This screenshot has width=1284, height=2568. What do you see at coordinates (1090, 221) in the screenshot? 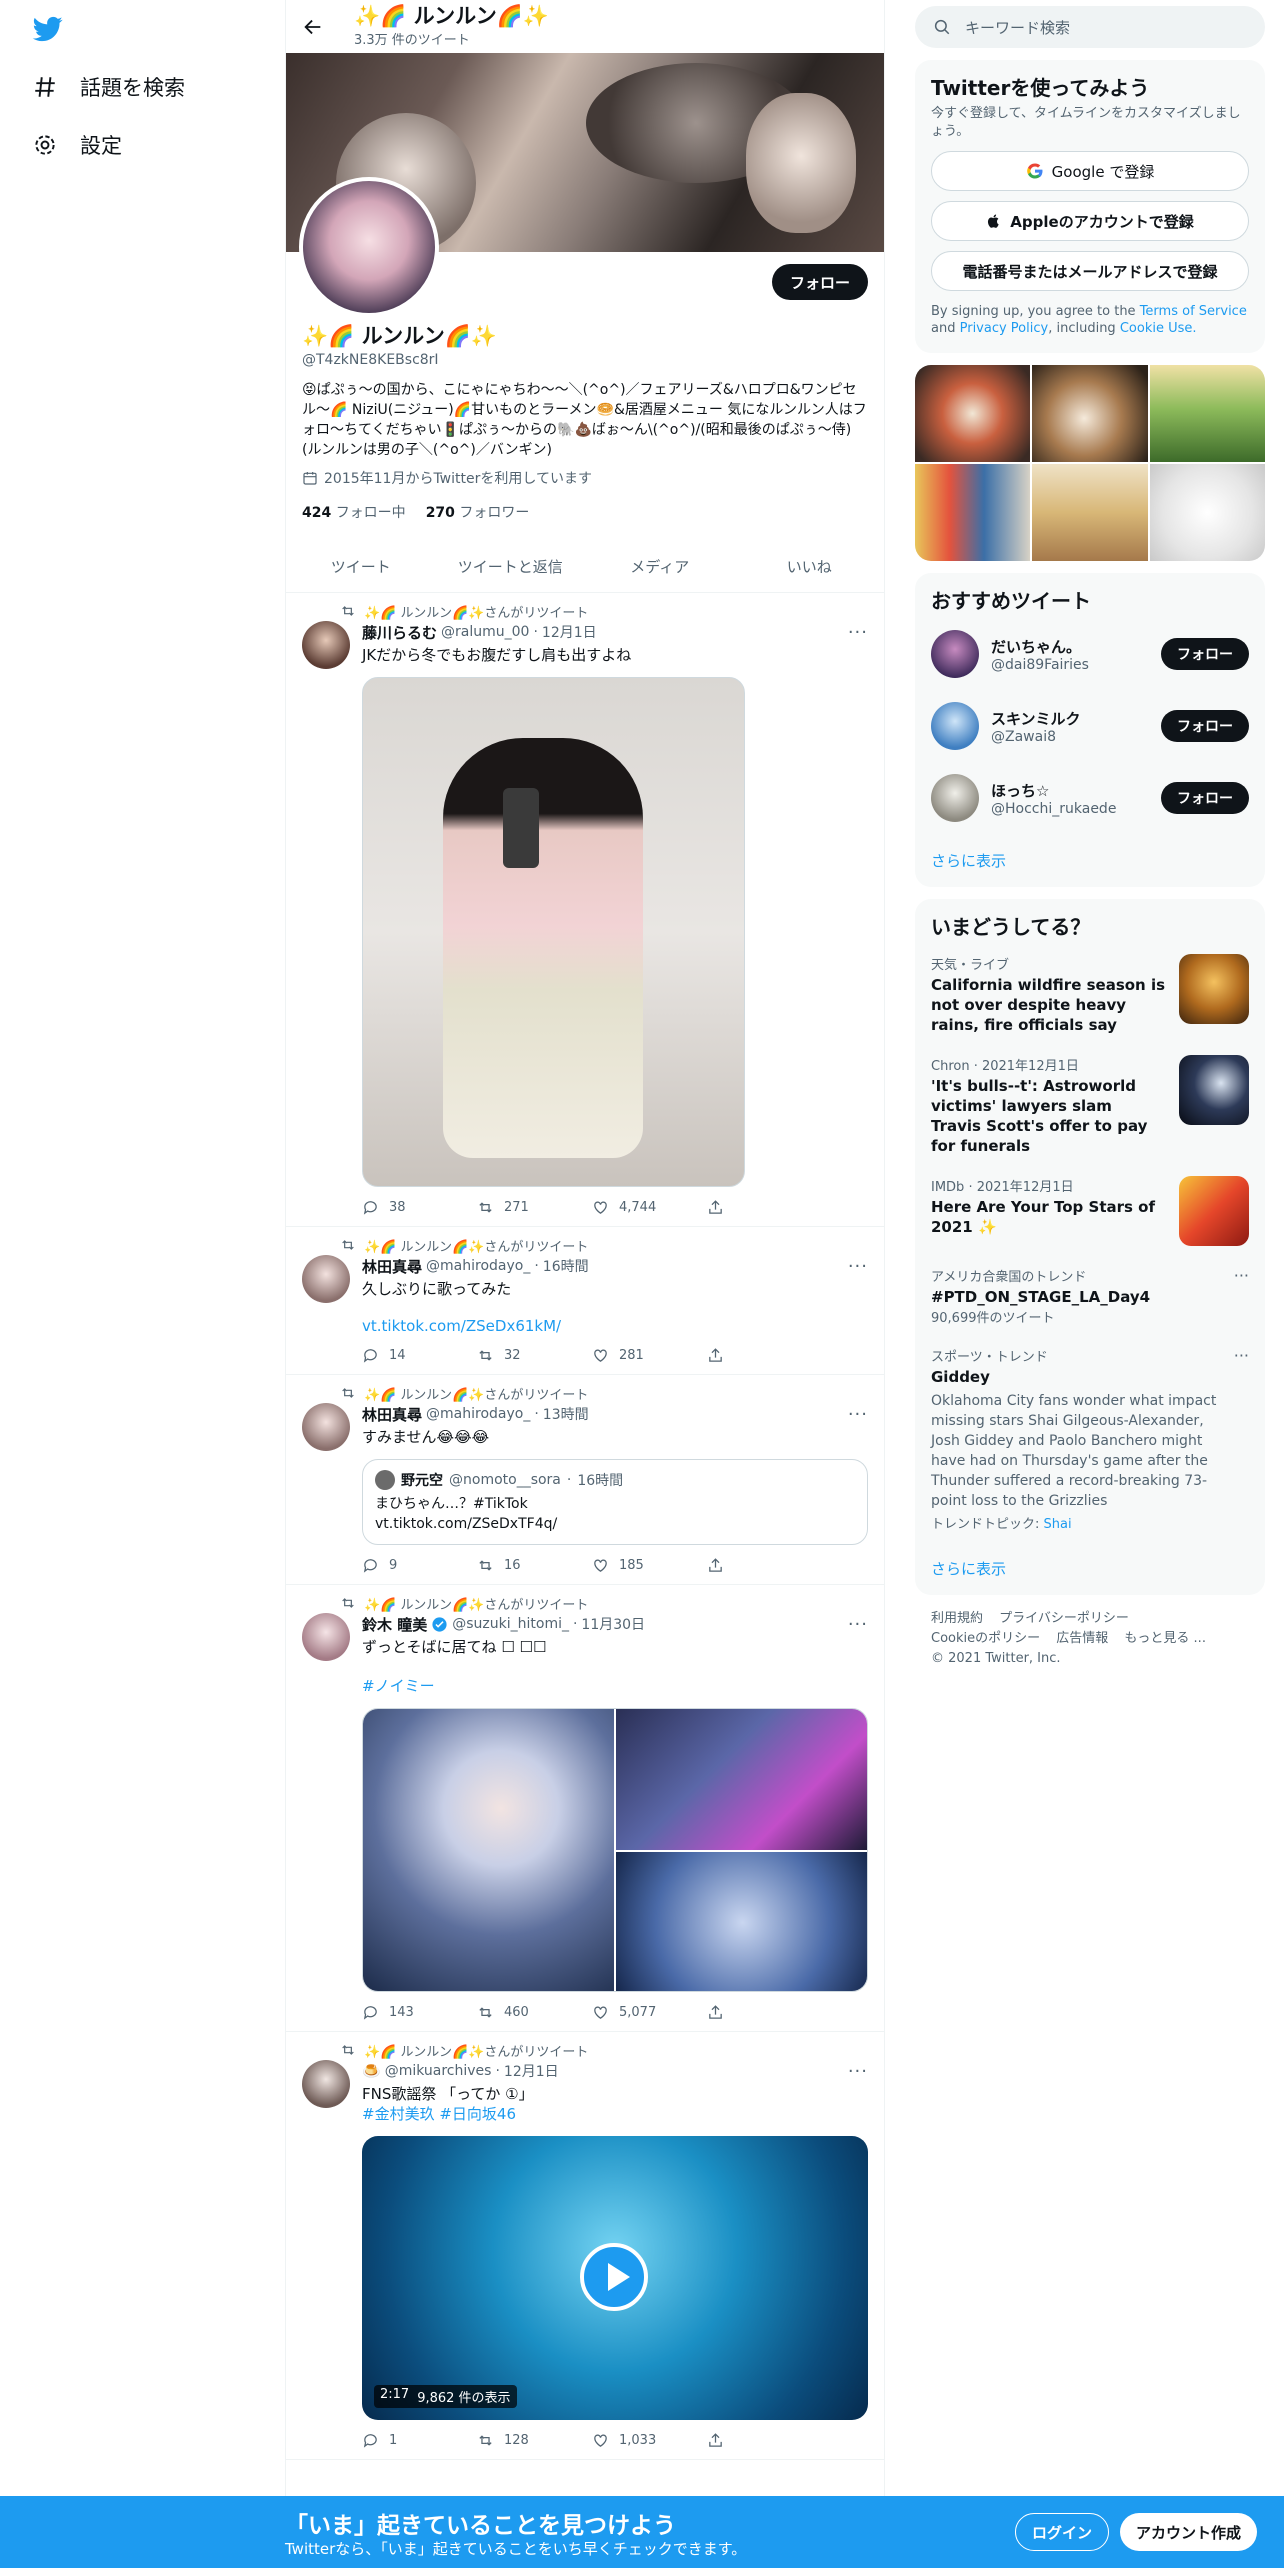
I see `apple-signup-button: Appleのアカウントで登録` at bounding box center [1090, 221].